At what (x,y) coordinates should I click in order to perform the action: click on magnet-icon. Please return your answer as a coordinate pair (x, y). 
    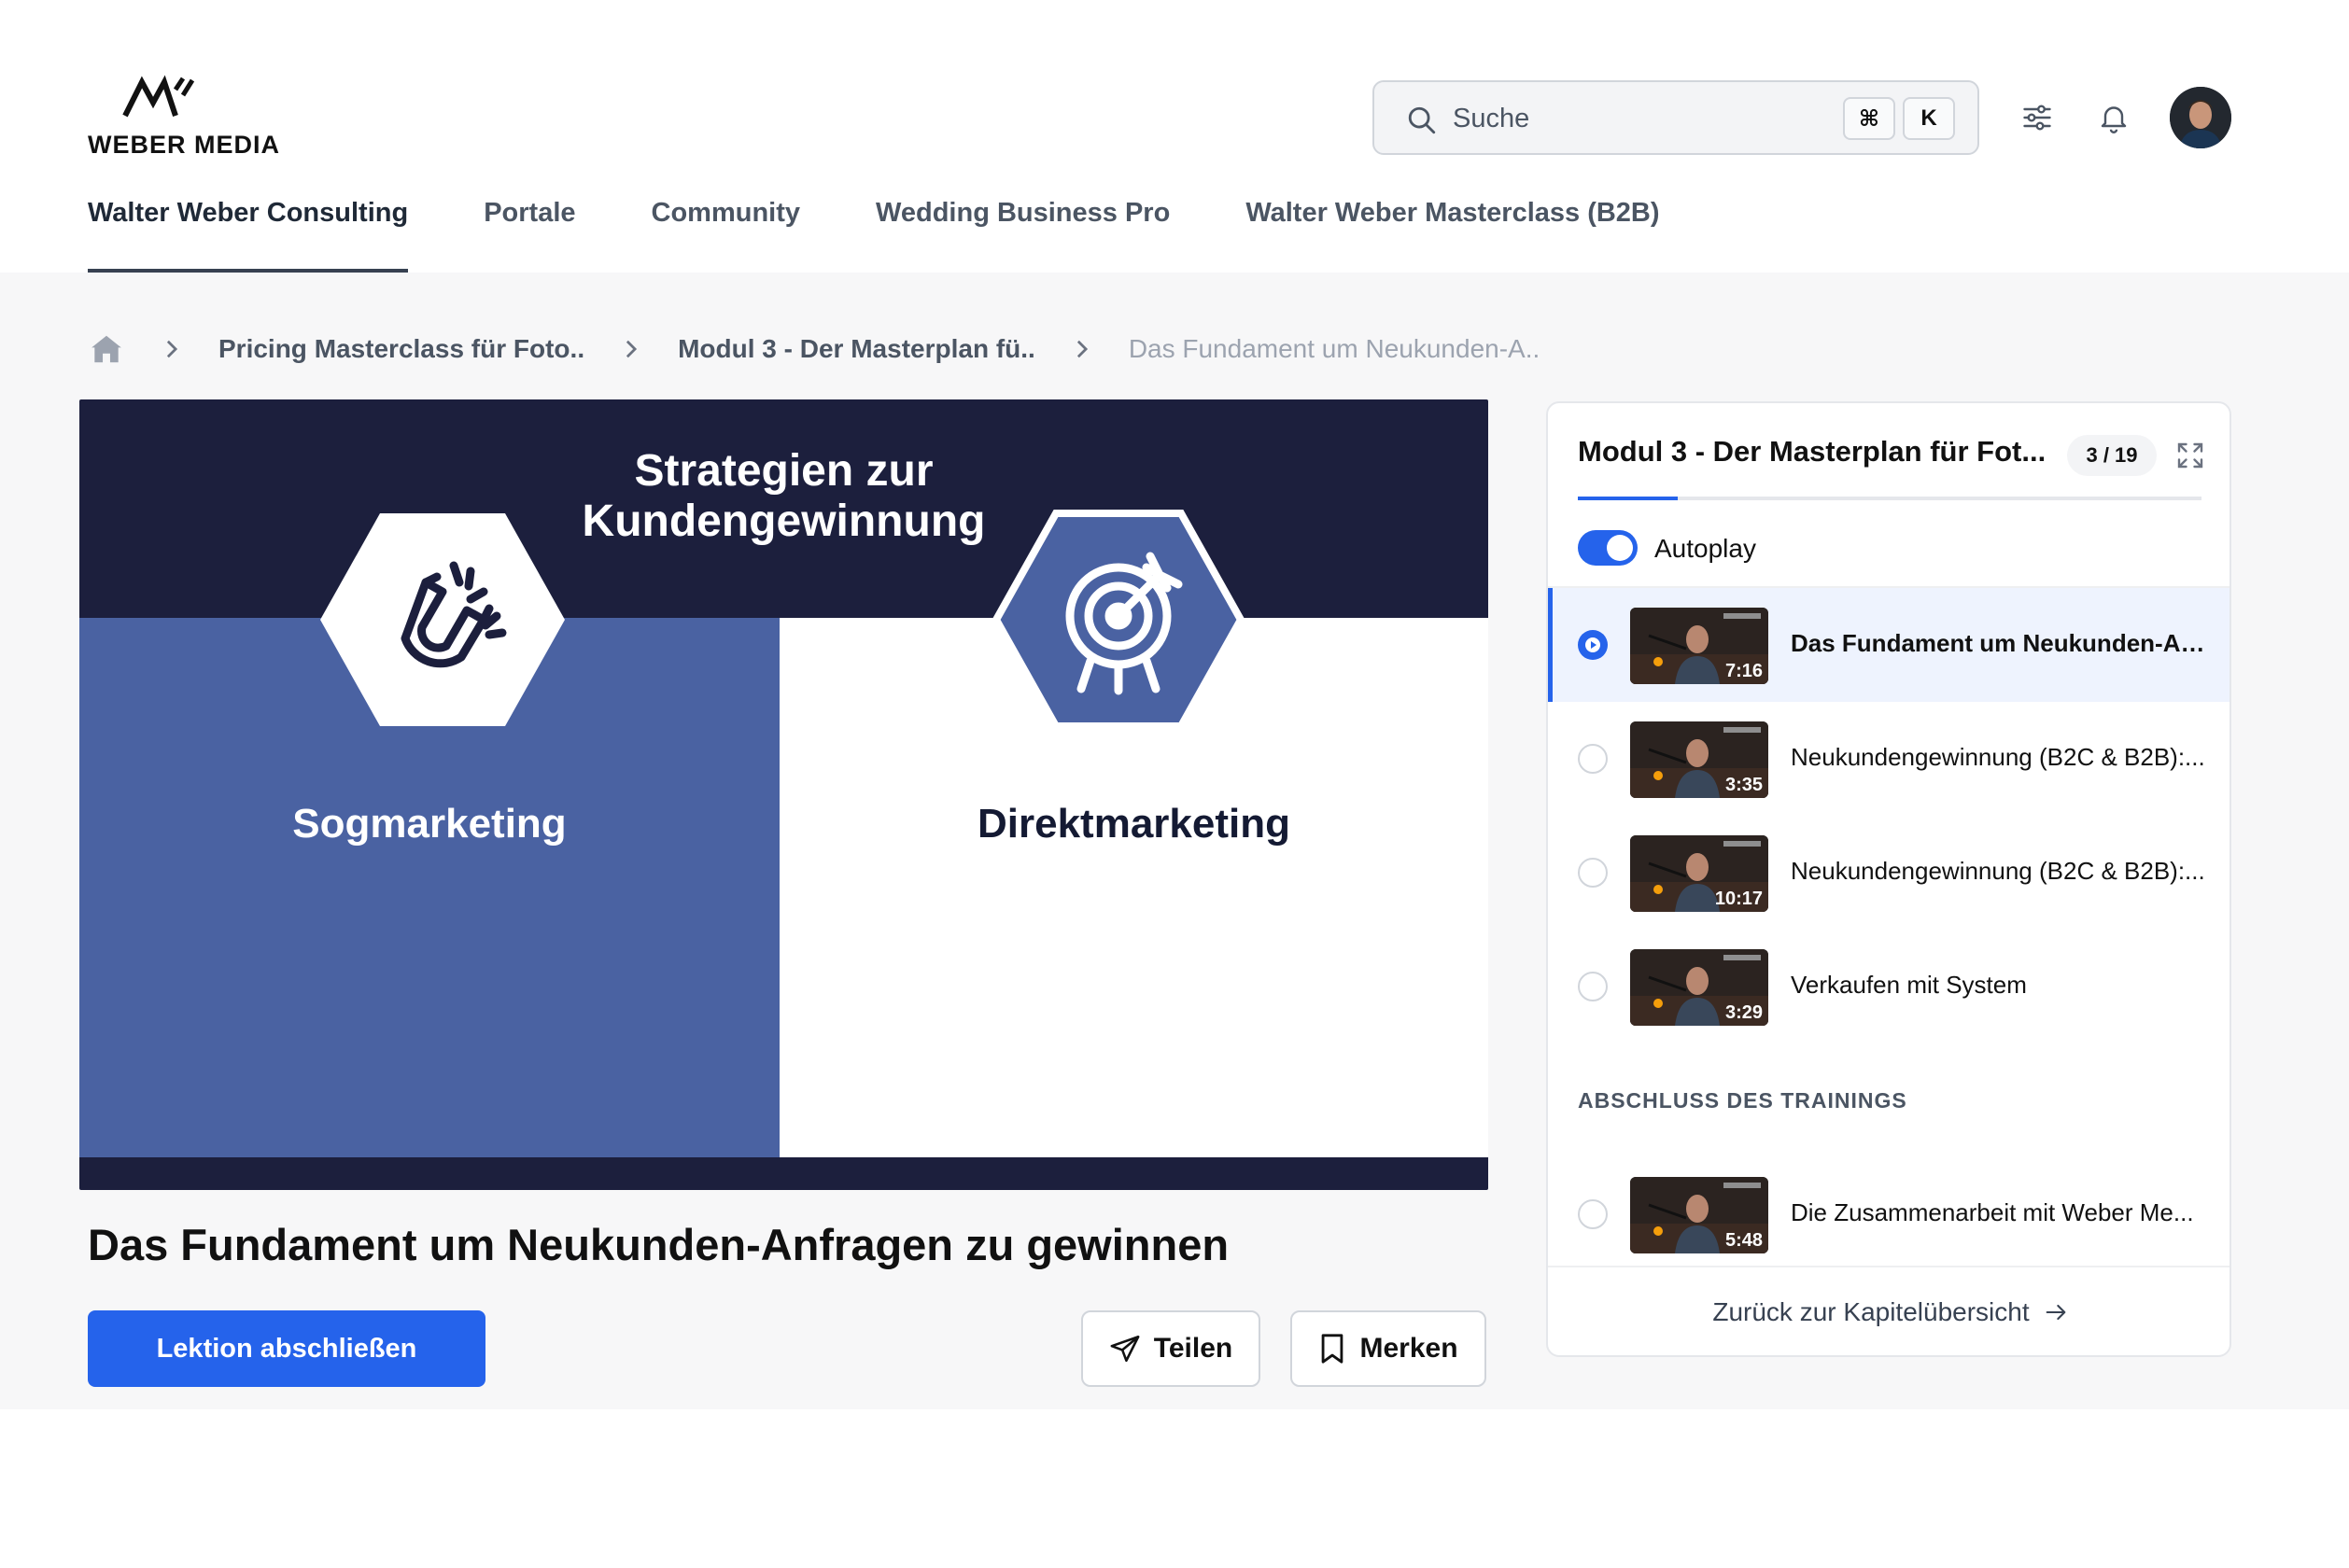
    Looking at the image, I should click on (442, 619).